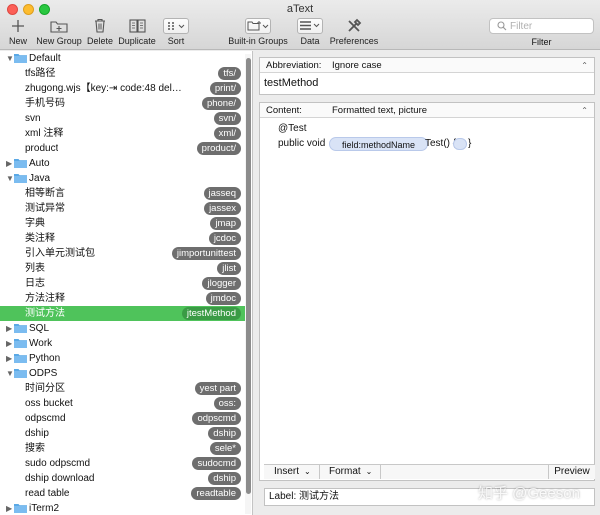 This screenshot has height=515, width=600. Describe the element at coordinates (122, 313) in the screenshot. I see `snippet-row: 测试方法 jtestMethod` at that location.